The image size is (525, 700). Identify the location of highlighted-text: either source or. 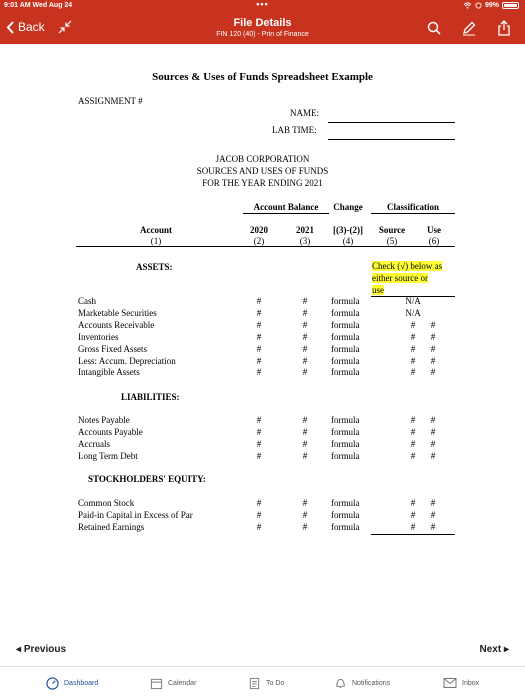
(400, 278).